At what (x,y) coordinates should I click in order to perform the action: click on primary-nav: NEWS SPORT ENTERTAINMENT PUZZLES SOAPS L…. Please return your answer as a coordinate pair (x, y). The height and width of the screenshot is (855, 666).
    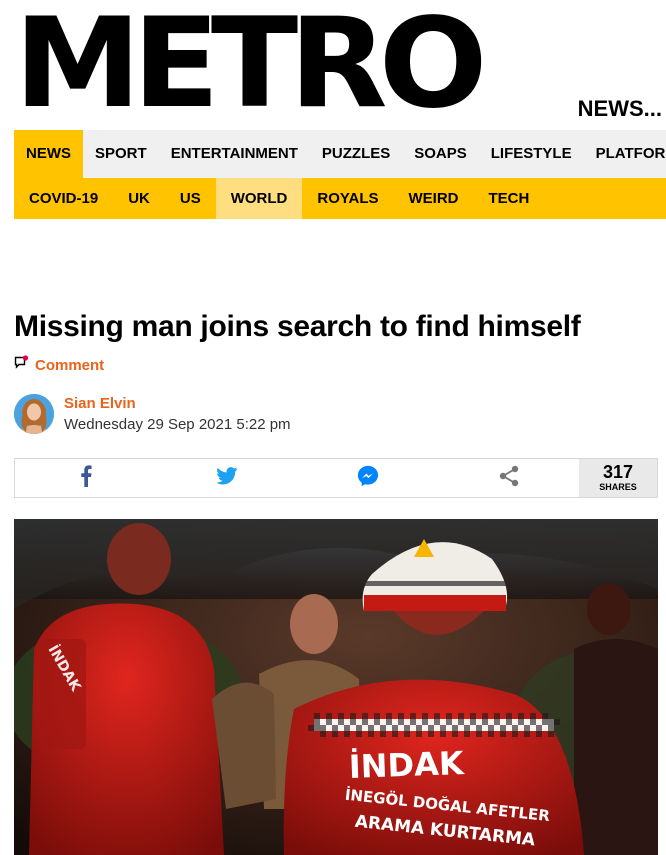
    Looking at the image, I should click on (340, 154).